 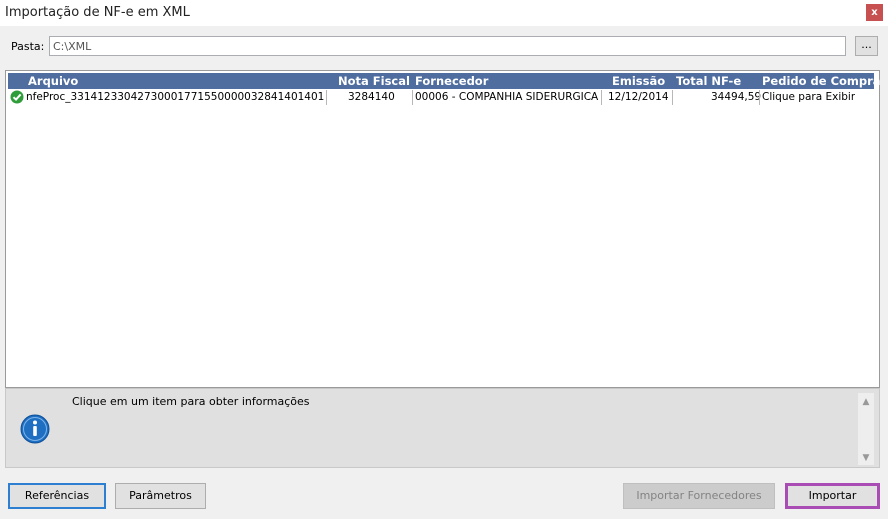 I want to click on referencias-button: Referências, so click(x=57, y=496).